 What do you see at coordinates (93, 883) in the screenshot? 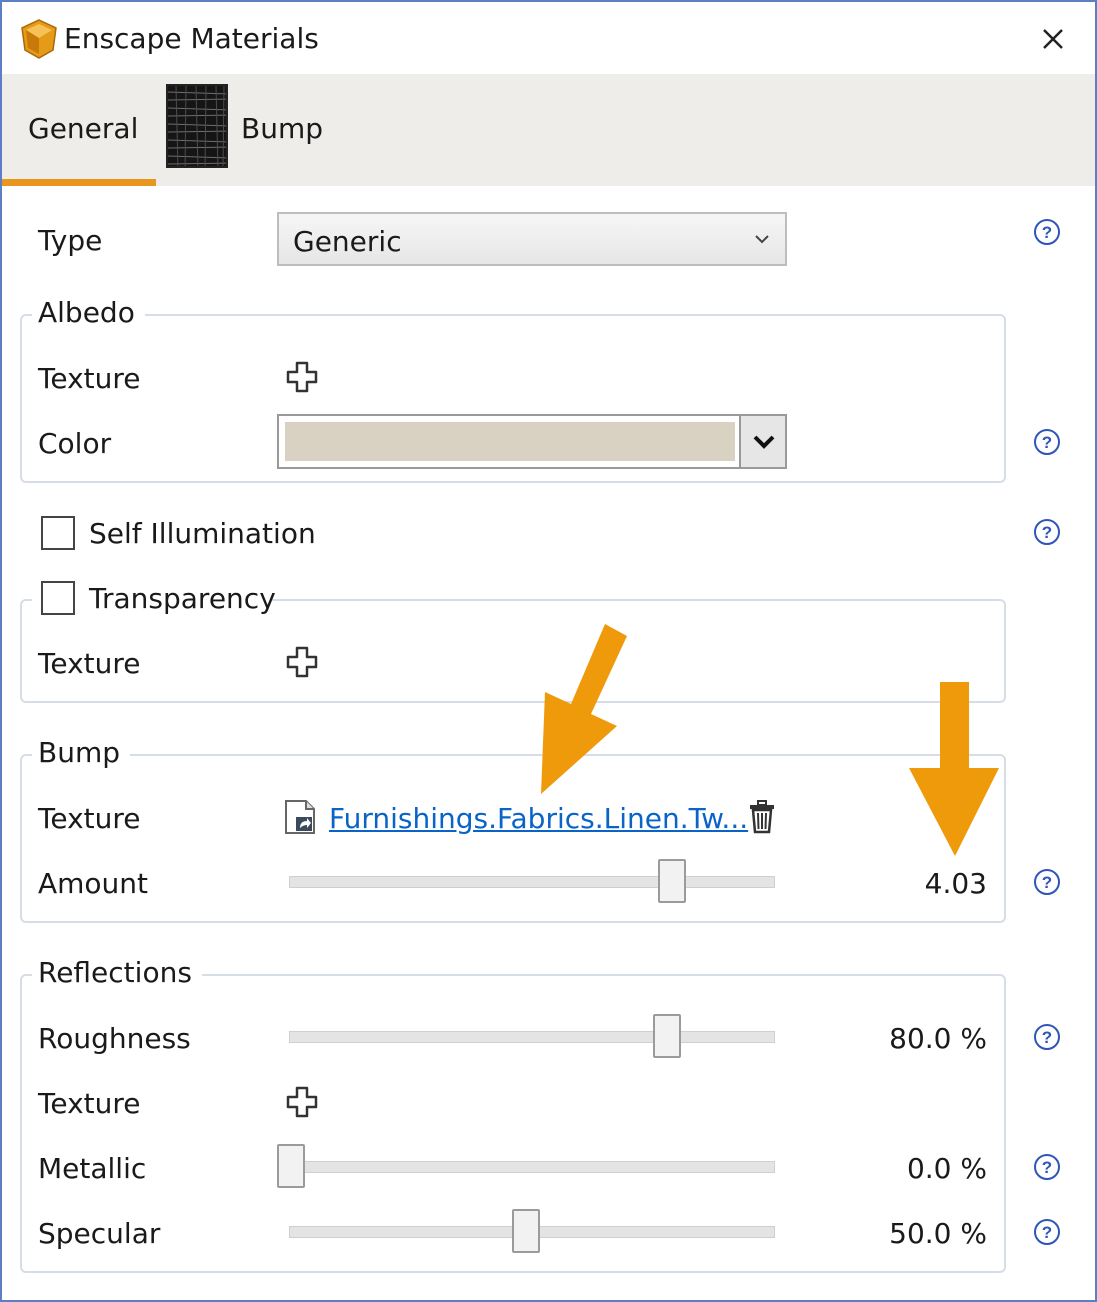
I see `bump-amount-label: Amount` at bounding box center [93, 883].